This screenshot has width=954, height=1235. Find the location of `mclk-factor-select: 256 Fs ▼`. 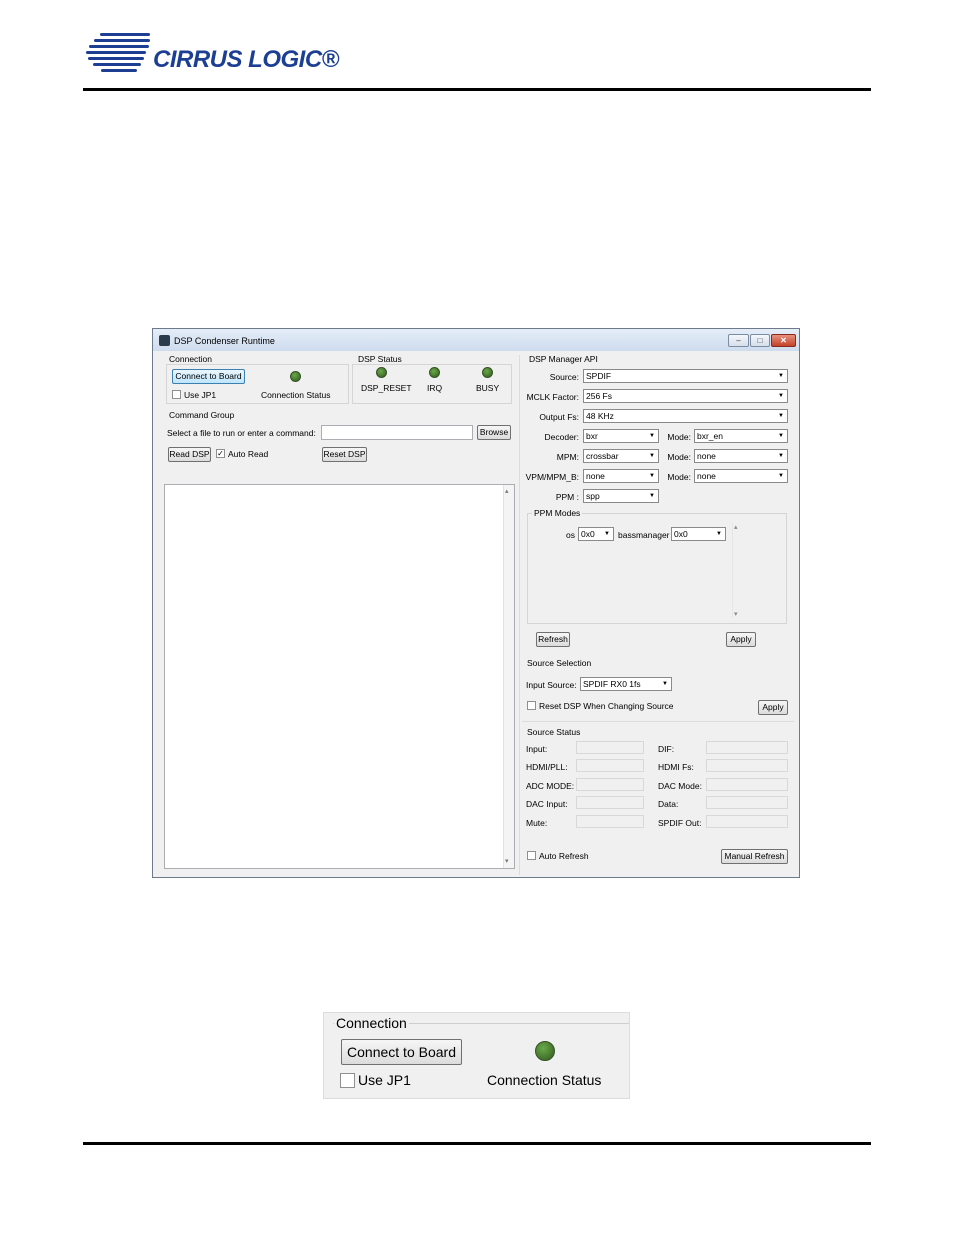

mclk-factor-select: 256 Fs ▼ is located at coordinates (685, 396).